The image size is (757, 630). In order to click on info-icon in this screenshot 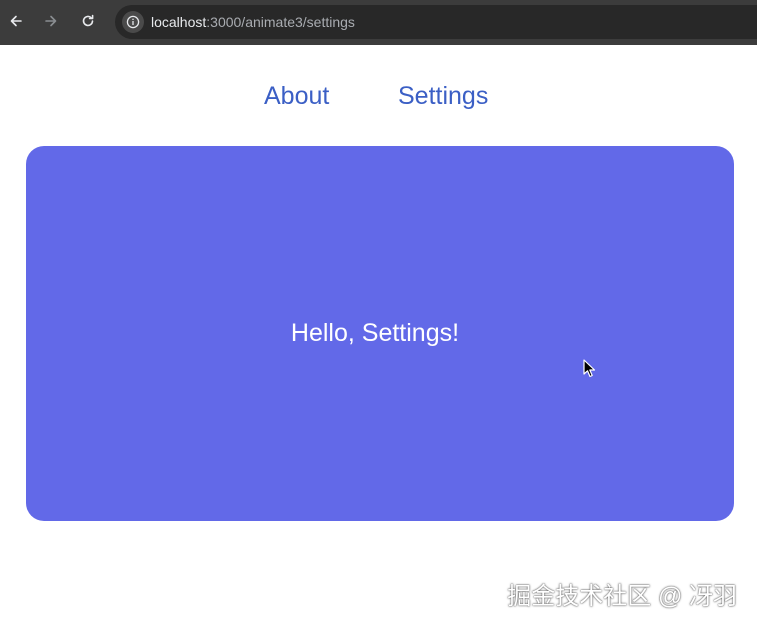, I will do `click(133, 22)`.